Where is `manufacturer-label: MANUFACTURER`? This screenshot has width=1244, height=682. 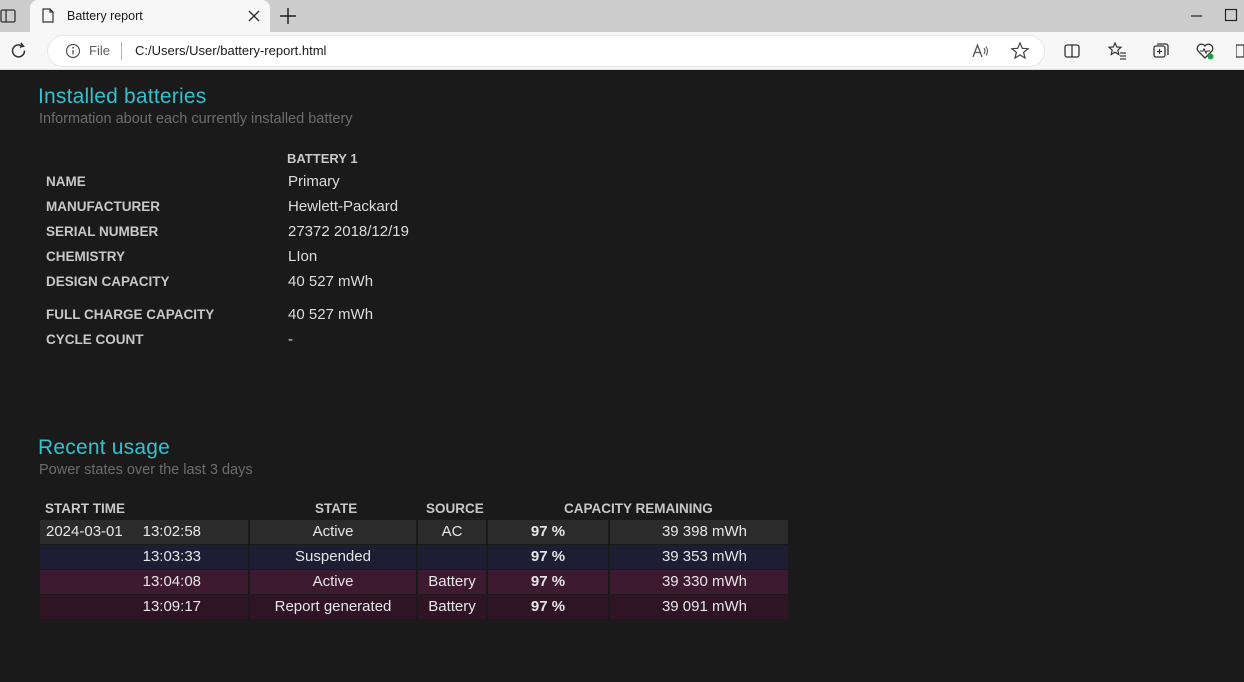
manufacturer-label: MANUFACTURER is located at coordinates (103, 206).